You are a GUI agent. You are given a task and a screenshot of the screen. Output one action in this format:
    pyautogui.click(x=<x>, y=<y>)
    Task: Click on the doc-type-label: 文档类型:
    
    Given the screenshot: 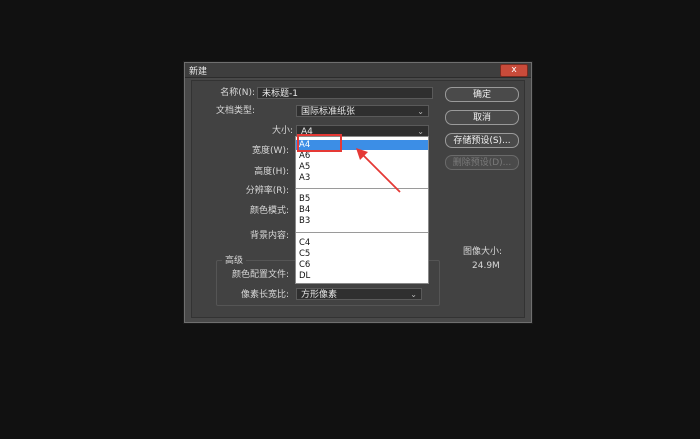 What is the action you would take?
    pyautogui.click(x=235, y=111)
    